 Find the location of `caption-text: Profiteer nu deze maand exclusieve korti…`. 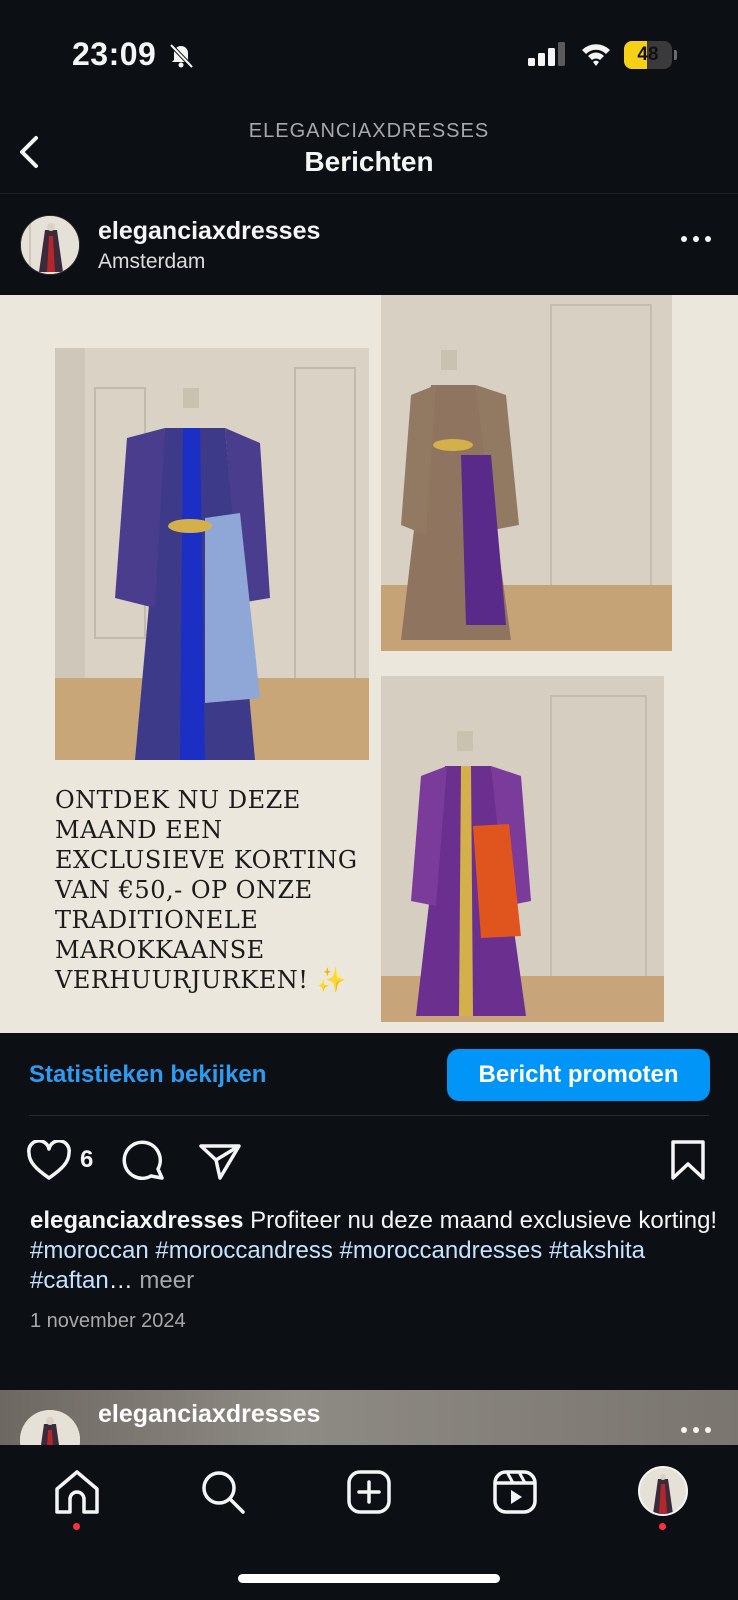

caption-text: Profiteer nu deze maand exclusieve korti… is located at coordinates (484, 1220).